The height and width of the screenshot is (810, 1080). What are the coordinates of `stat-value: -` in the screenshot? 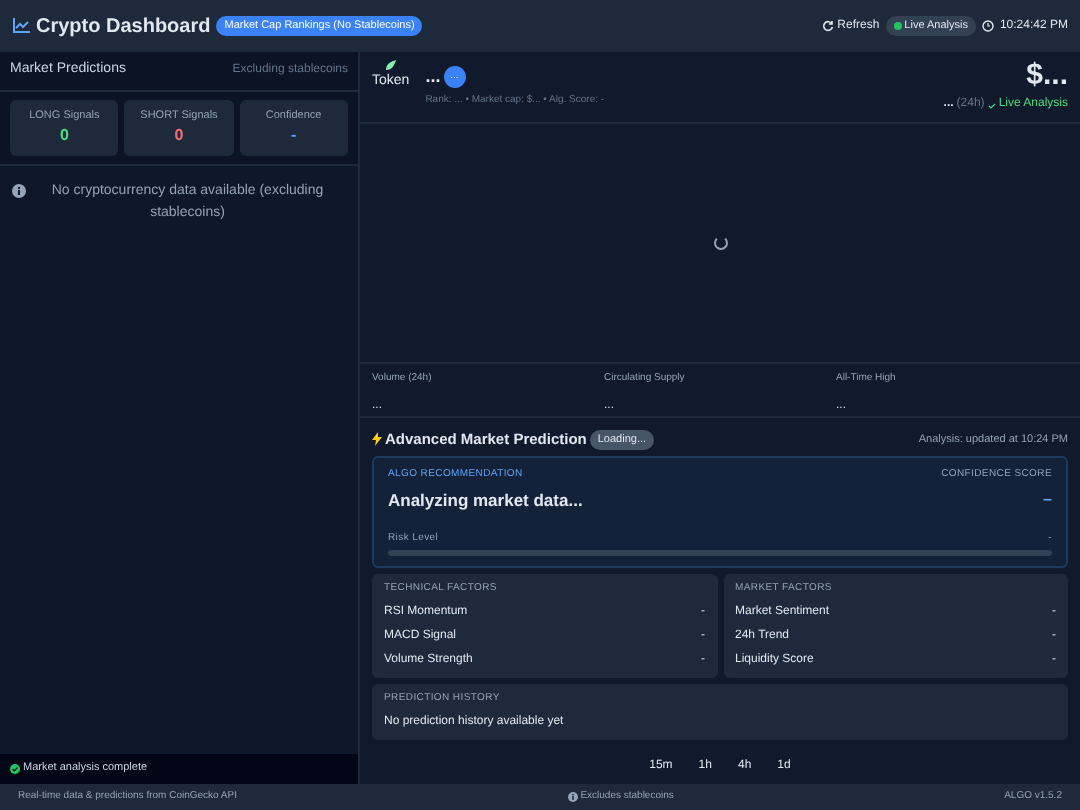 It's located at (293, 136).